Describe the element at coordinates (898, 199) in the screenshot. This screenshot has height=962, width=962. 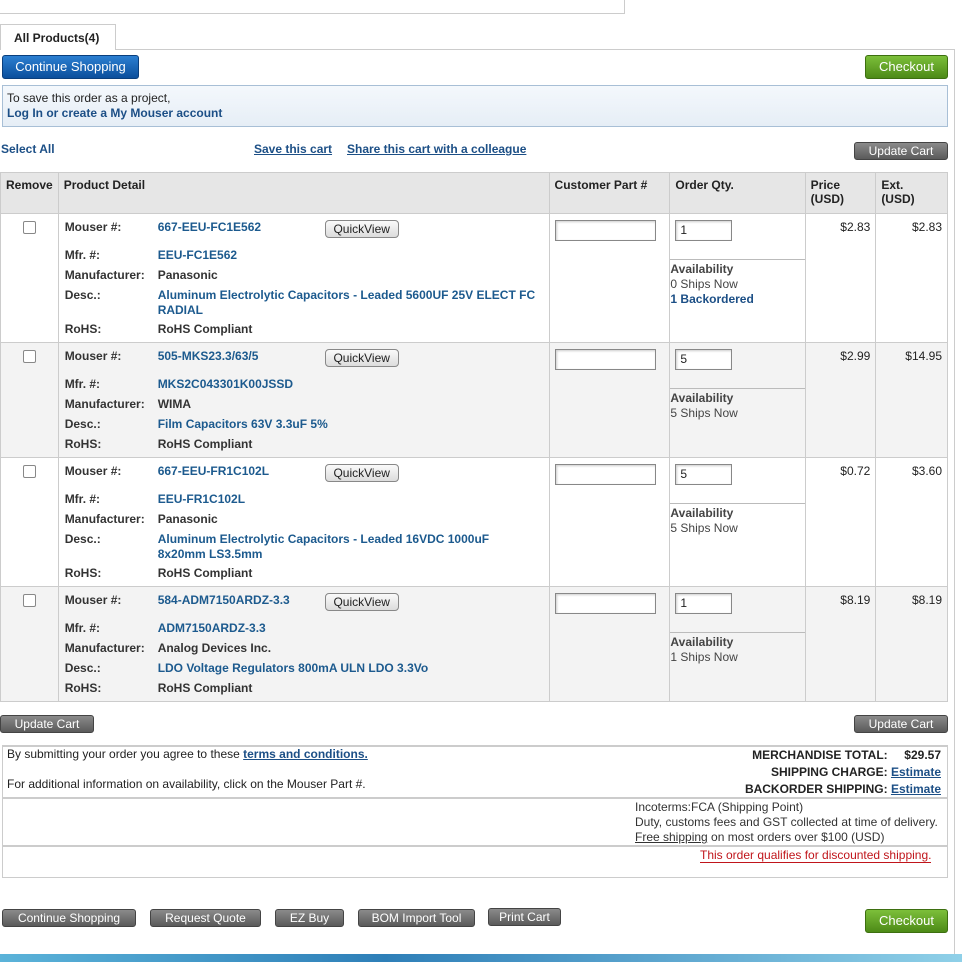
I see `col-ext-unit: (USD)` at that location.